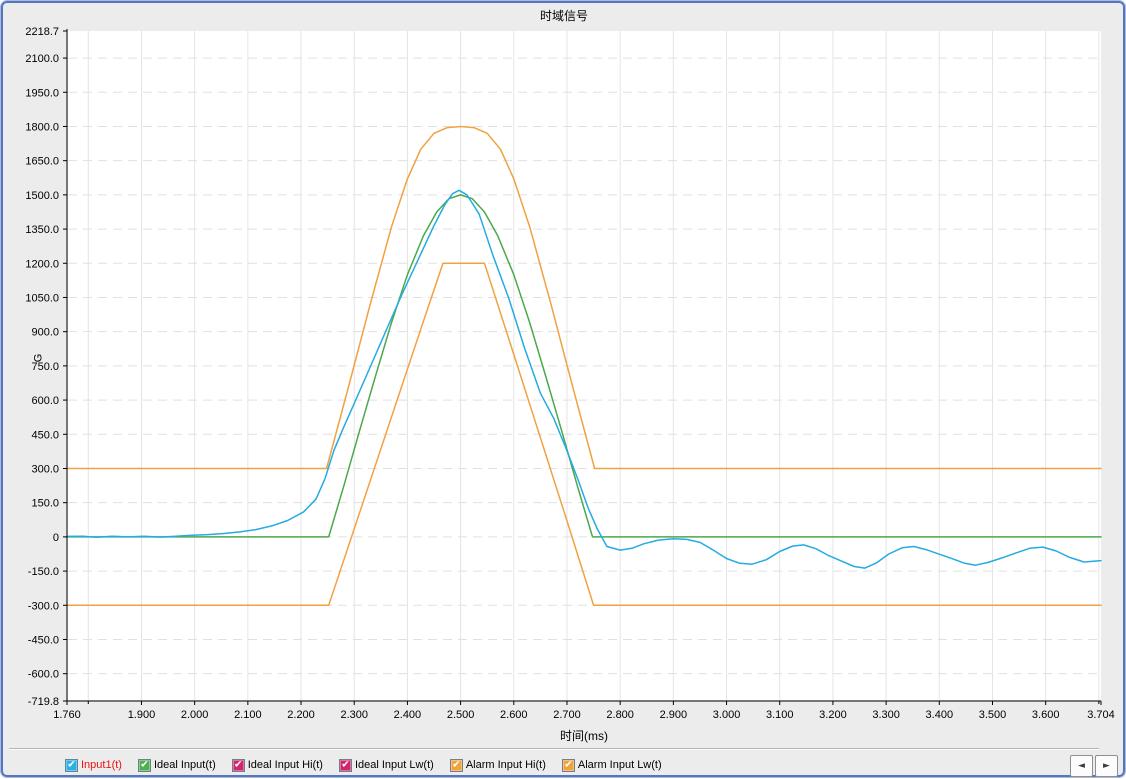 This screenshot has height=779, width=1126. Describe the element at coordinates (42, 59) in the screenshot. I see `y-tick-label: 2100.0` at that location.